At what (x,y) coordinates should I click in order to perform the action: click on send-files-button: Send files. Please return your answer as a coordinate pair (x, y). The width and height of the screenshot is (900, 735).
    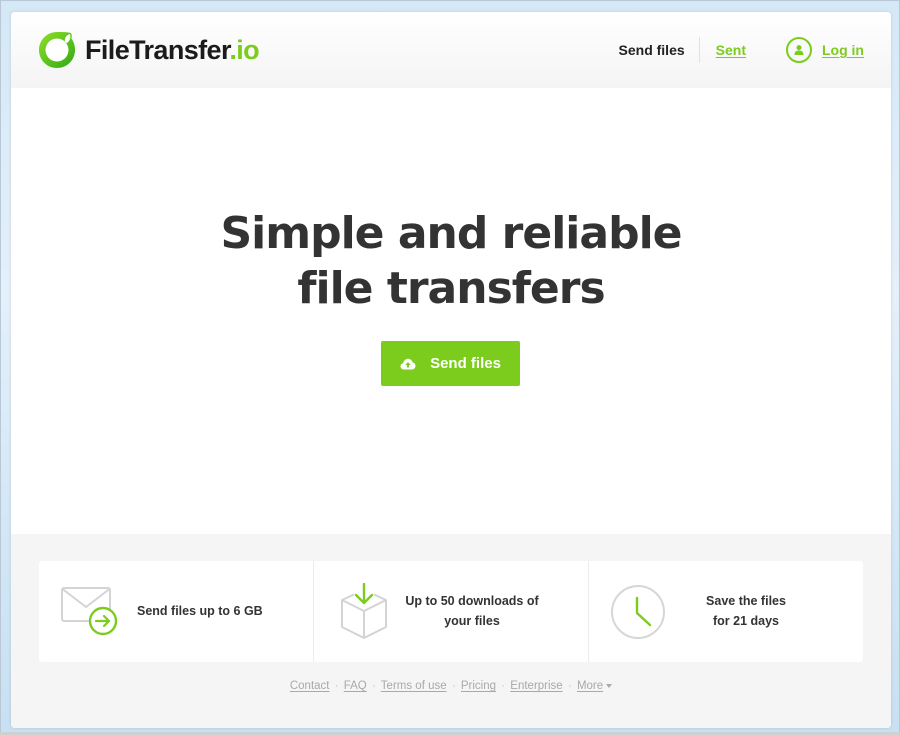
    Looking at the image, I should click on (450, 363).